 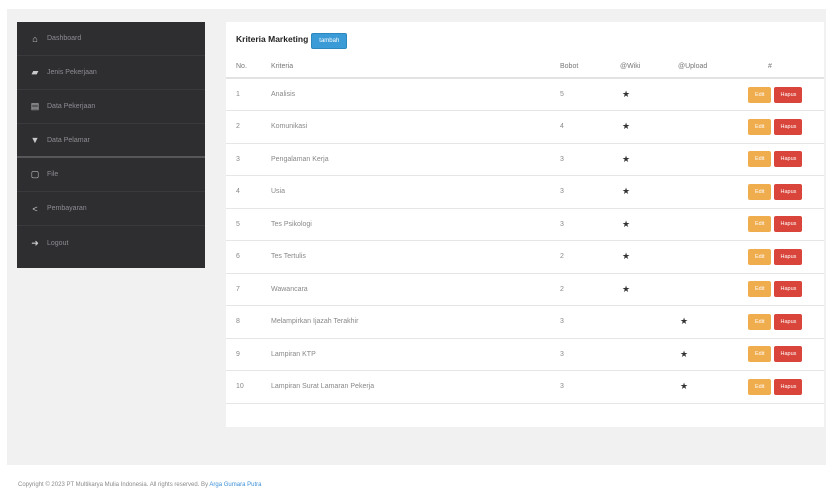 I want to click on column-header-no: No., so click(x=248, y=67).